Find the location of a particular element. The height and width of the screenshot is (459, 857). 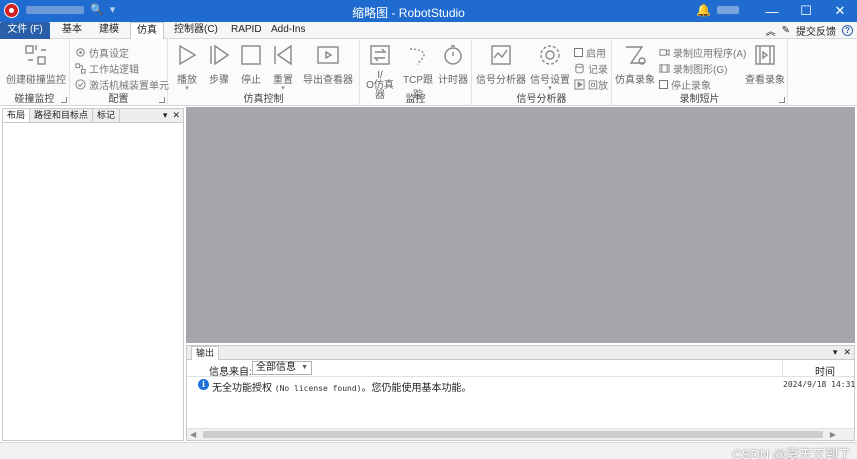

record-app-label: 录制应用程序(A) is located at coordinates (710, 54).